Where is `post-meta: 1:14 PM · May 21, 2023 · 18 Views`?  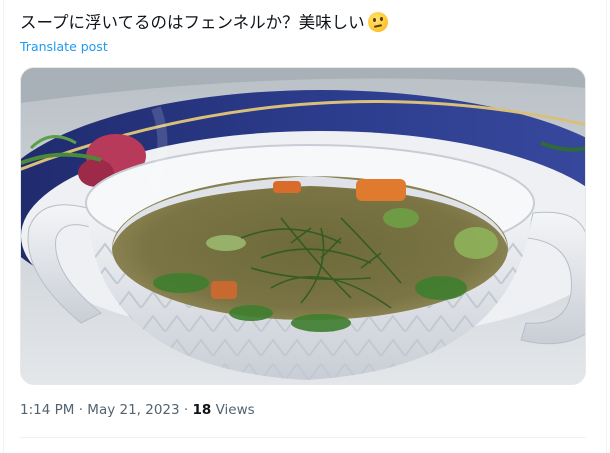
post-meta: 1:14 PM · May 21, 2023 · 18 Views is located at coordinates (137, 410).